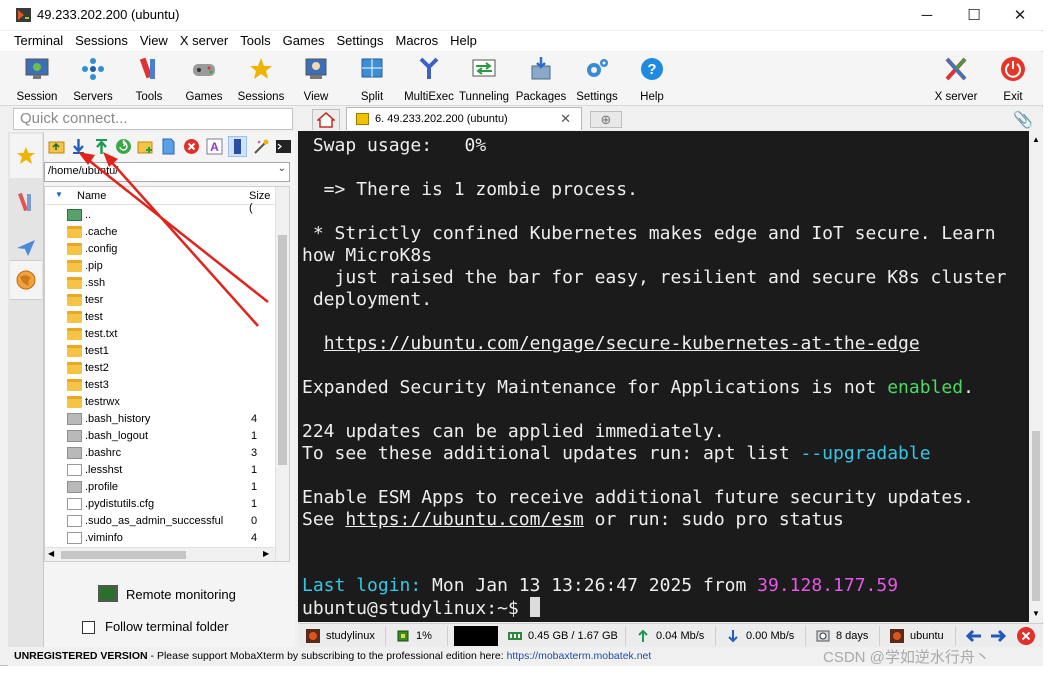  What do you see at coordinates (167, 172) in the screenshot?
I see `remote-path-input: /home/ubuntu/ ⌄` at bounding box center [167, 172].